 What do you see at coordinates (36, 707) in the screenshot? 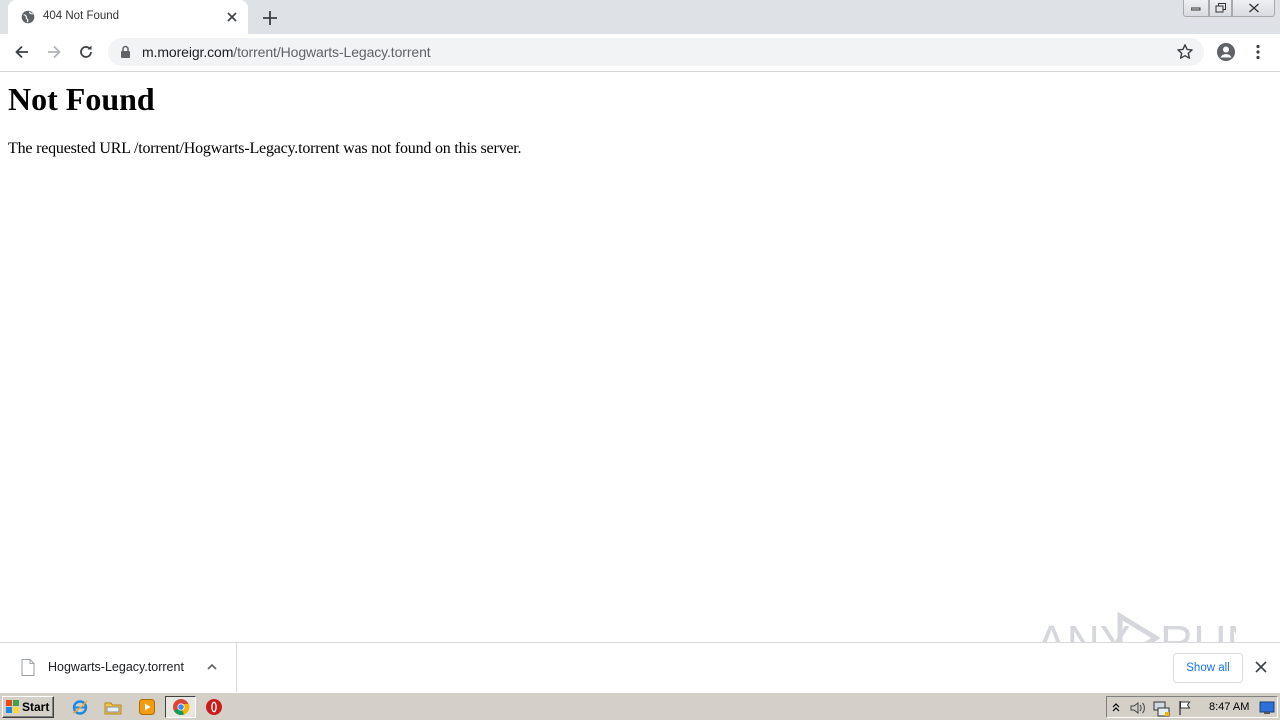
I see `start-label: Start` at bounding box center [36, 707].